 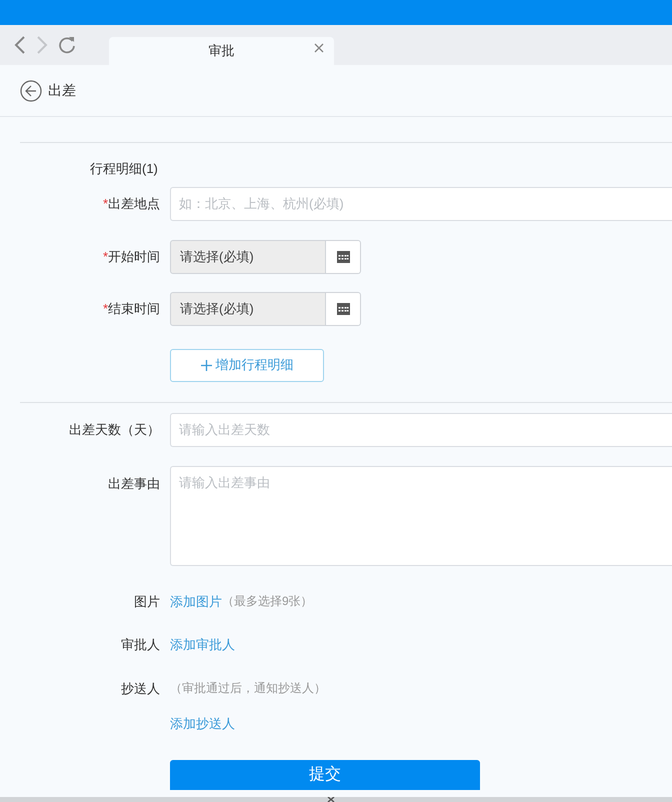 What do you see at coordinates (325, 775) in the screenshot?
I see `submit-button: 提交` at bounding box center [325, 775].